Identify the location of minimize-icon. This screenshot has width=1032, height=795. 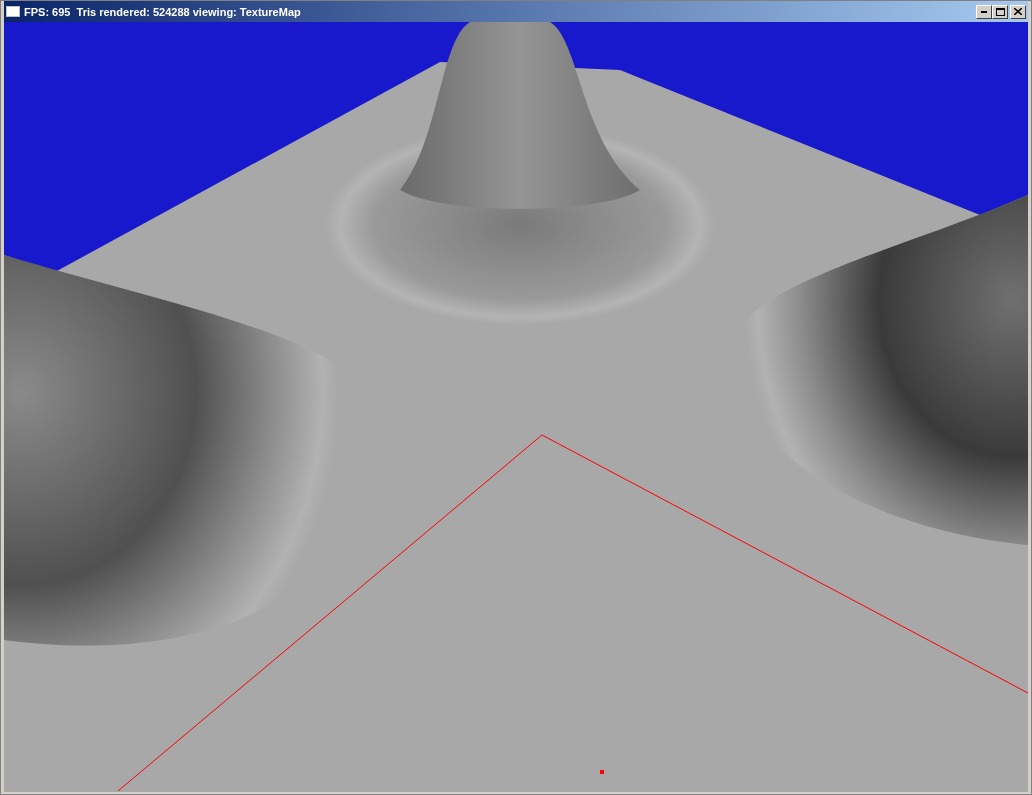
(984, 11).